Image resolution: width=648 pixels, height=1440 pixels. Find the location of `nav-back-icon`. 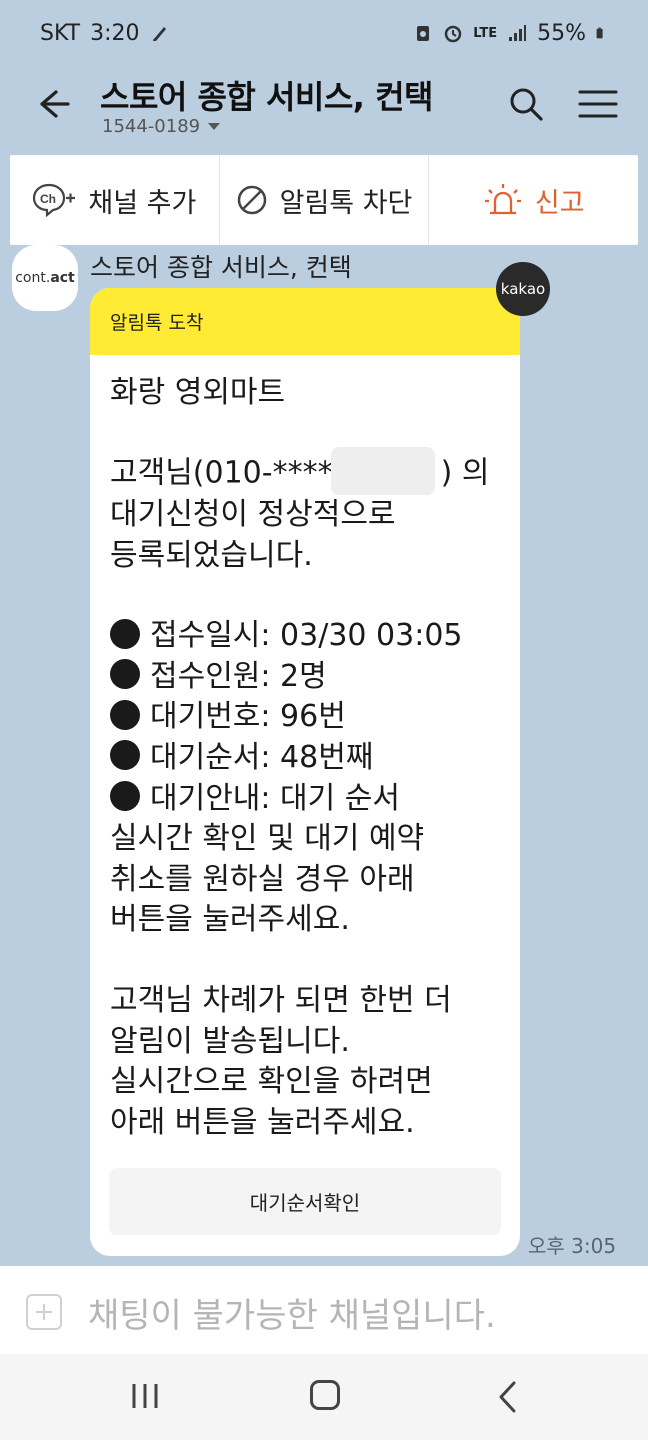

nav-back-icon is located at coordinates (507, 1397).